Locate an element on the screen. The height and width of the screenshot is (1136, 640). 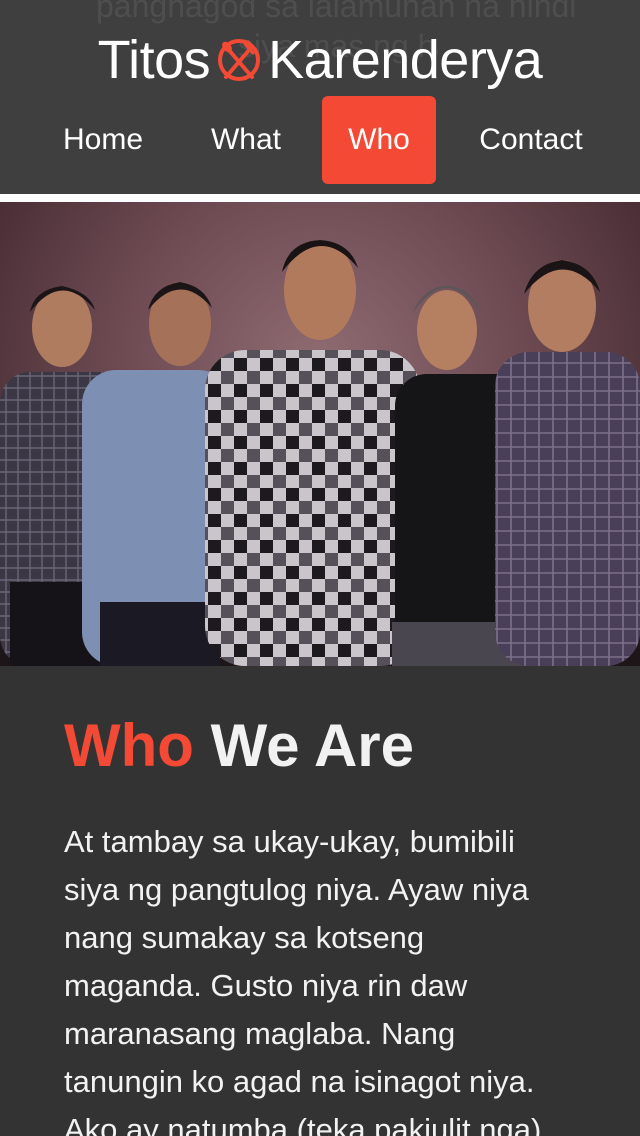
nav-item-what: What is located at coordinates (246, 140).